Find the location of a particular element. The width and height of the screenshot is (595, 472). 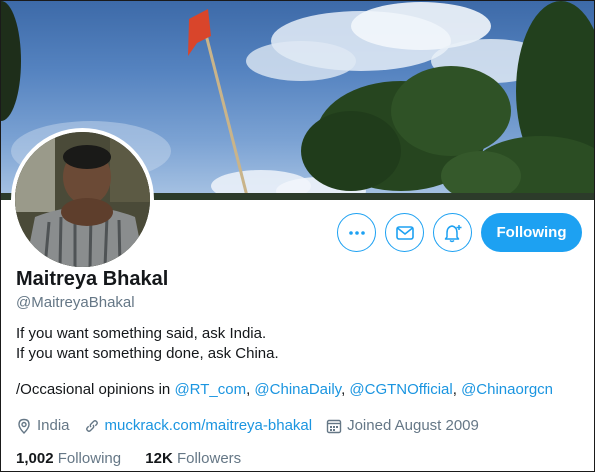

avatar-photo is located at coordinates (82, 199).